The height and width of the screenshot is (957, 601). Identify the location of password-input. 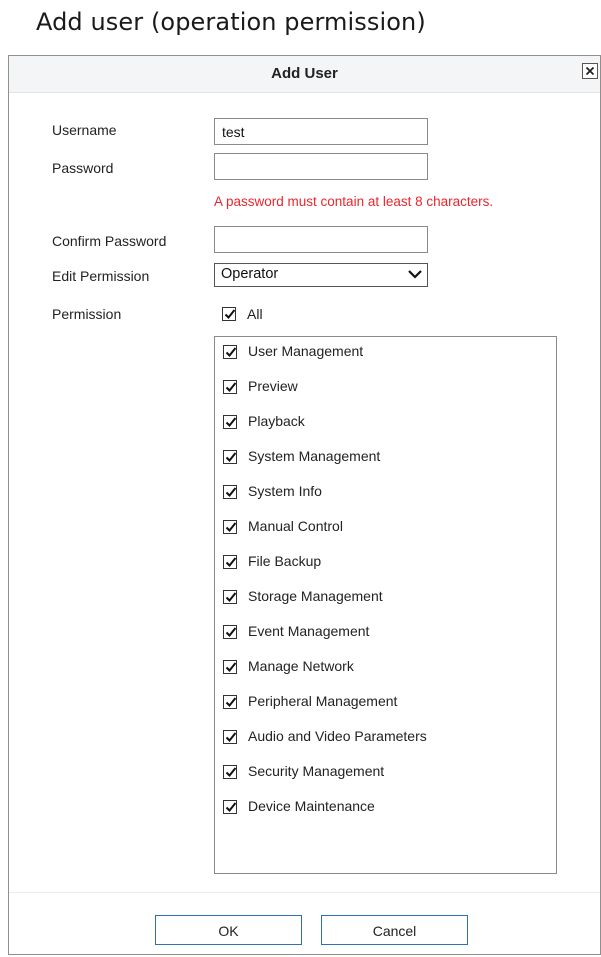
(321, 166).